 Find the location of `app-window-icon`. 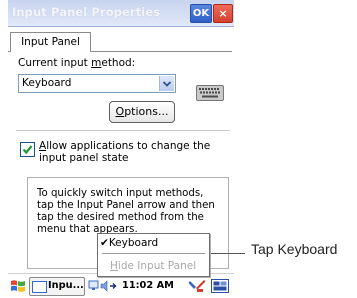

app-window-icon is located at coordinates (39, 287).